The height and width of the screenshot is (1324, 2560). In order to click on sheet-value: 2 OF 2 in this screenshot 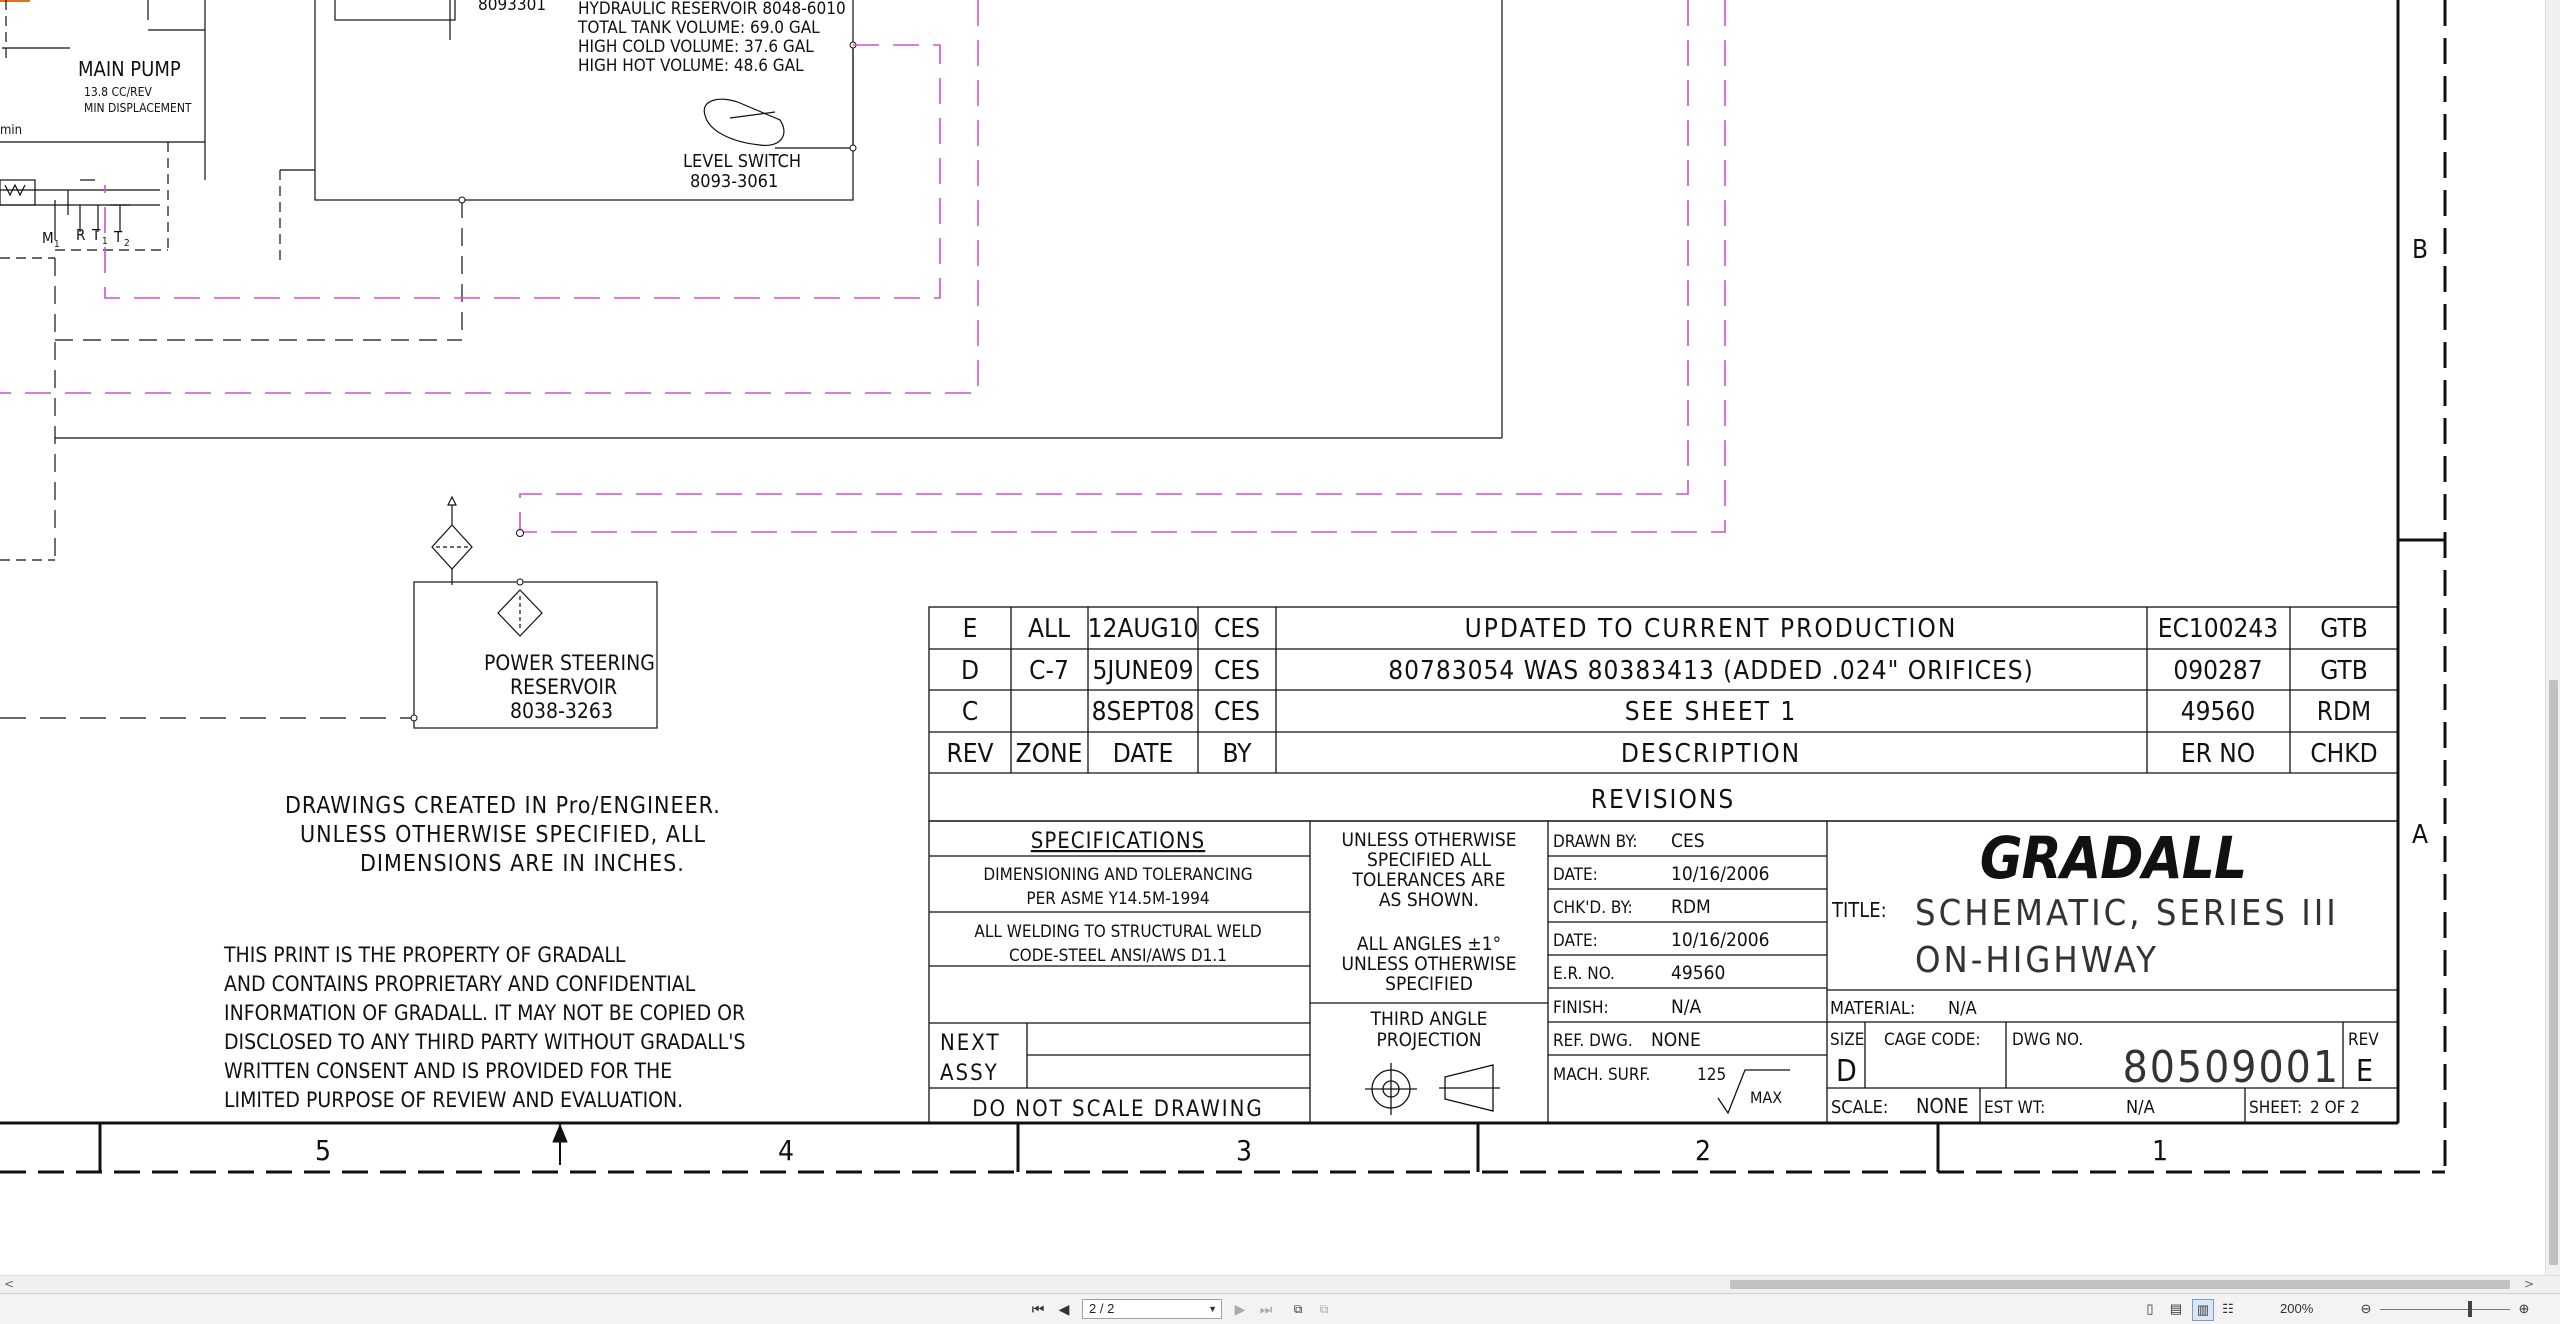, I will do `click(2335, 1108)`.